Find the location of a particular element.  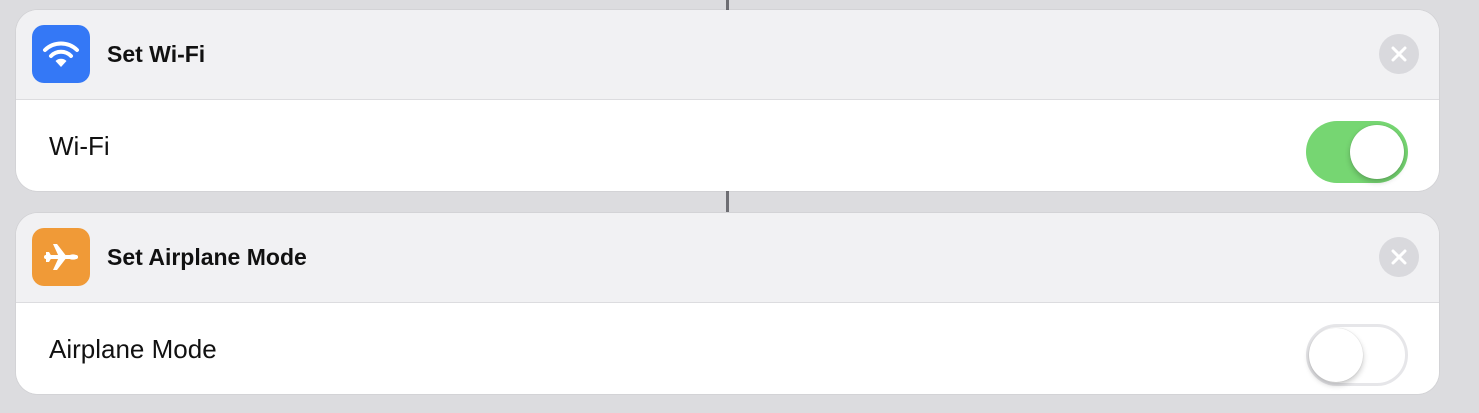

wifi-icon is located at coordinates (61, 54).